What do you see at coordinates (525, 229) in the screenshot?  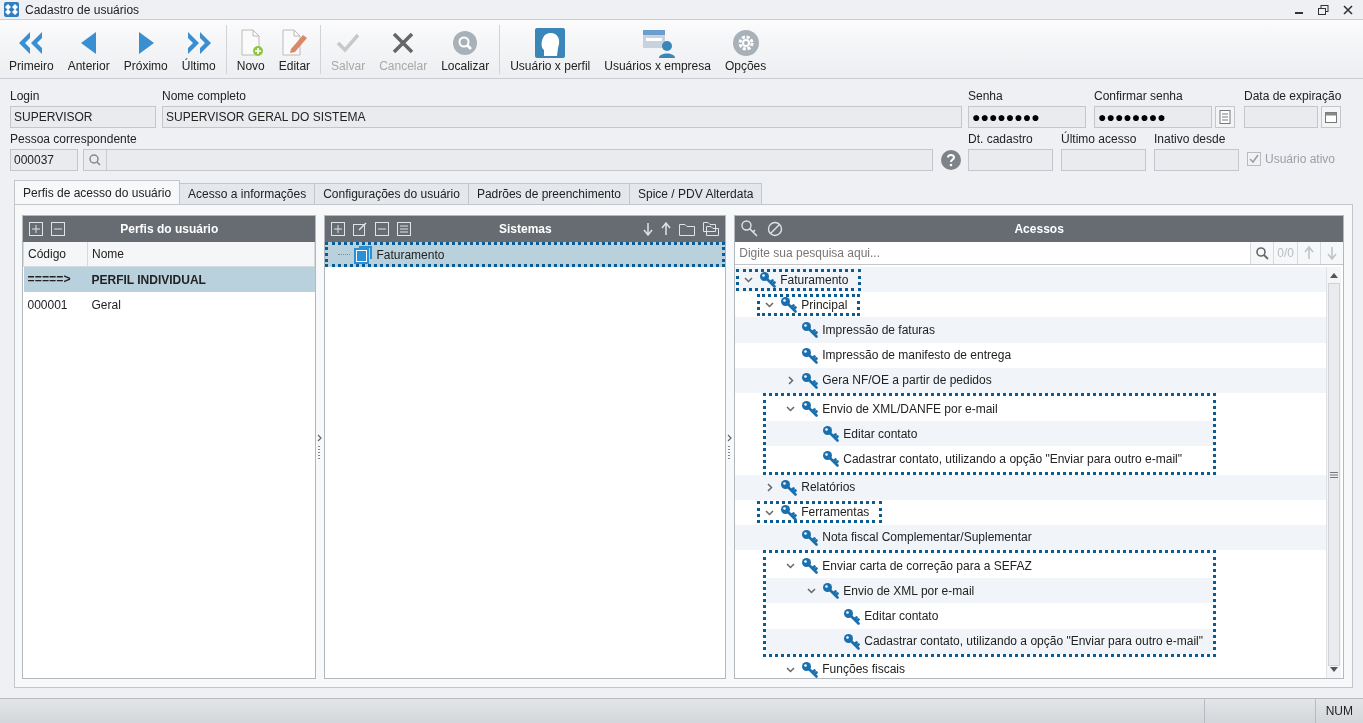 I see `panel-title: Sistemas` at bounding box center [525, 229].